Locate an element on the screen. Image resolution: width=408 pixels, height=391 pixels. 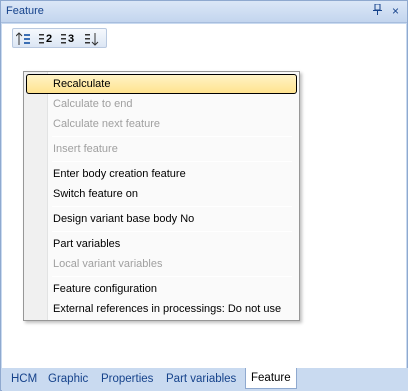
tab-graphic: Graphic is located at coordinates (68, 379).